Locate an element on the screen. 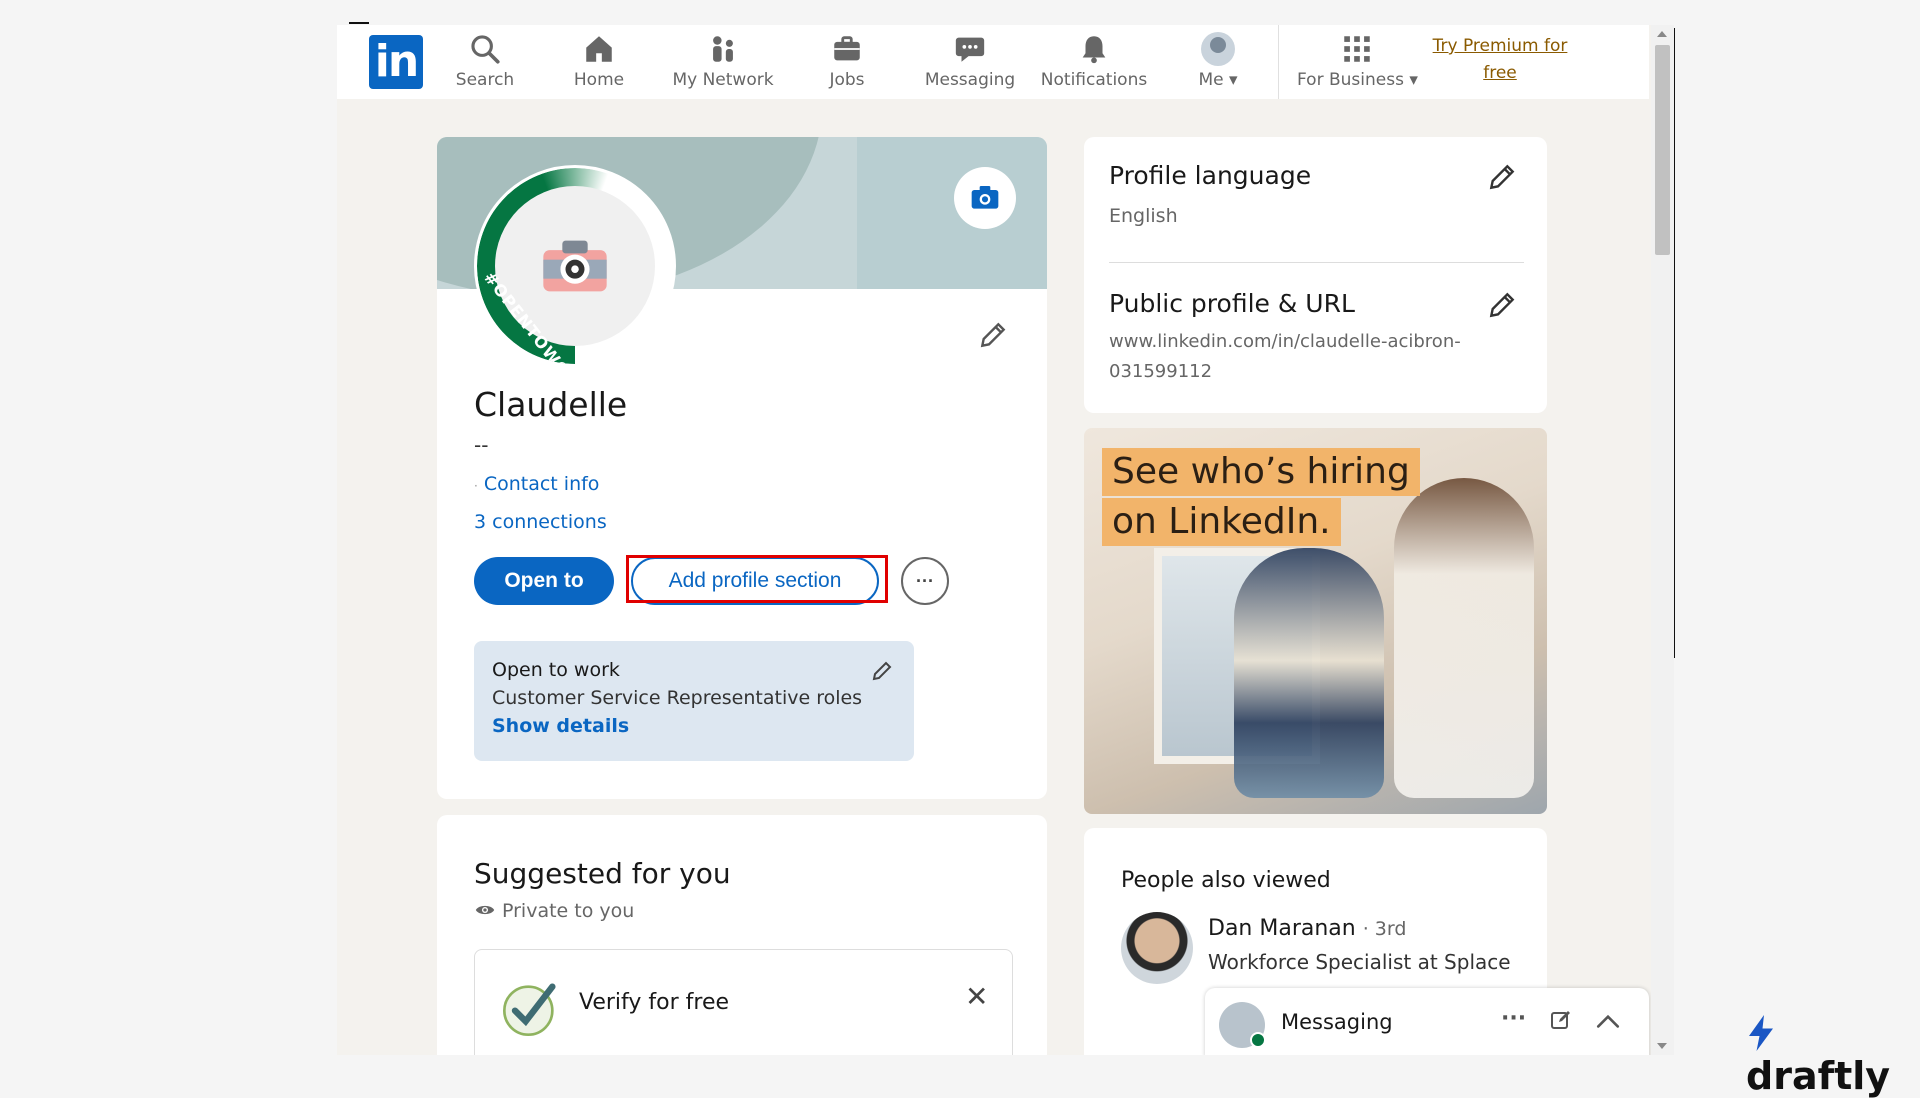 This screenshot has height=1098, width=1920. contact-info-link: · Contact info is located at coordinates (536, 484).